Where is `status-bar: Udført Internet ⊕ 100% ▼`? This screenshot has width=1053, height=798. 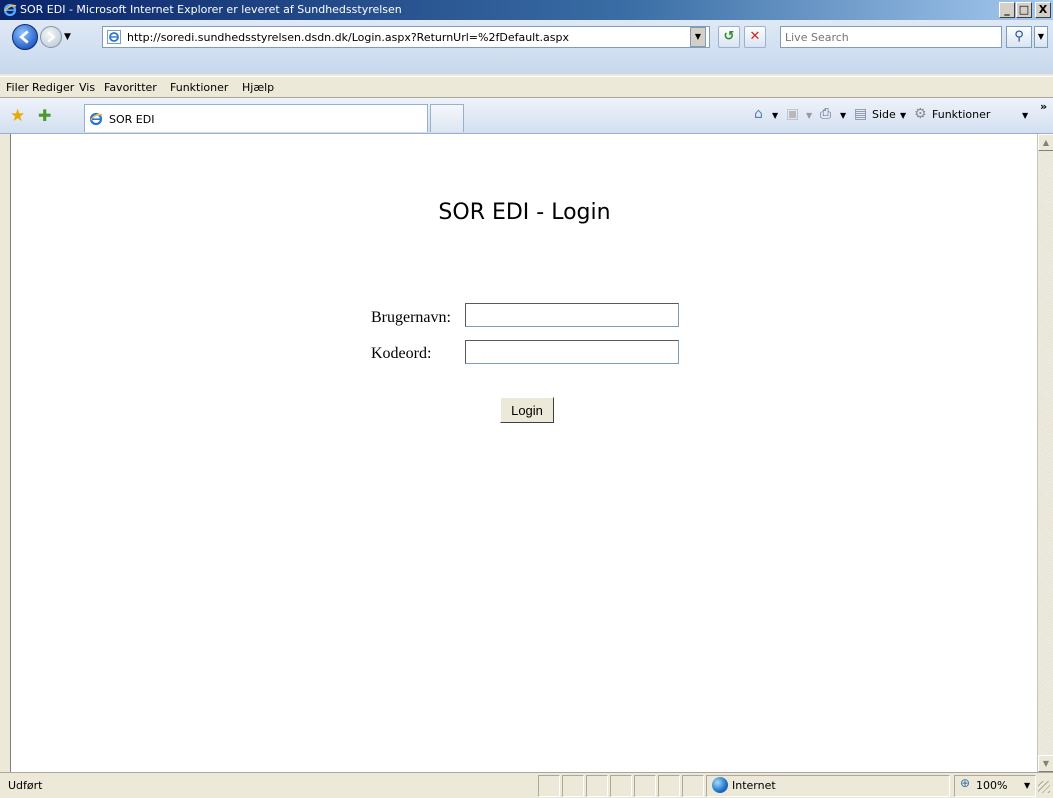 status-bar: Udført Internet ⊕ 100% ▼ is located at coordinates (526, 785).